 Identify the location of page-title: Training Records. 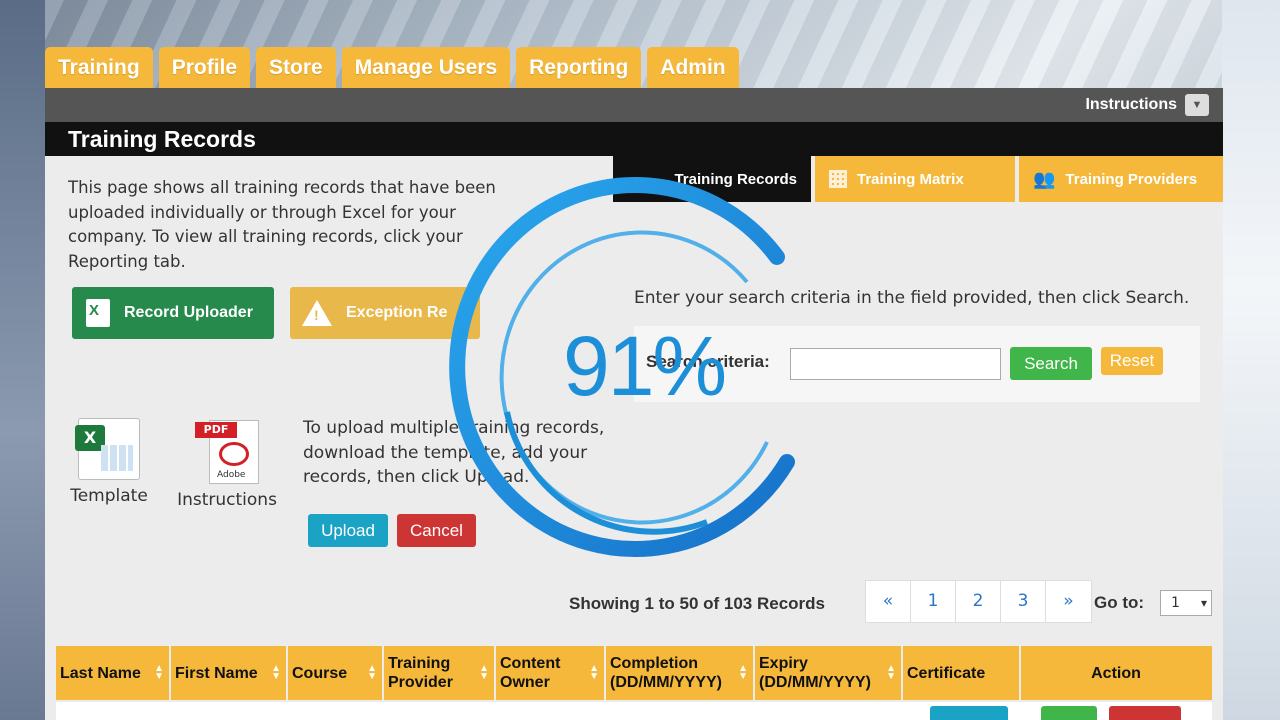
(634, 139).